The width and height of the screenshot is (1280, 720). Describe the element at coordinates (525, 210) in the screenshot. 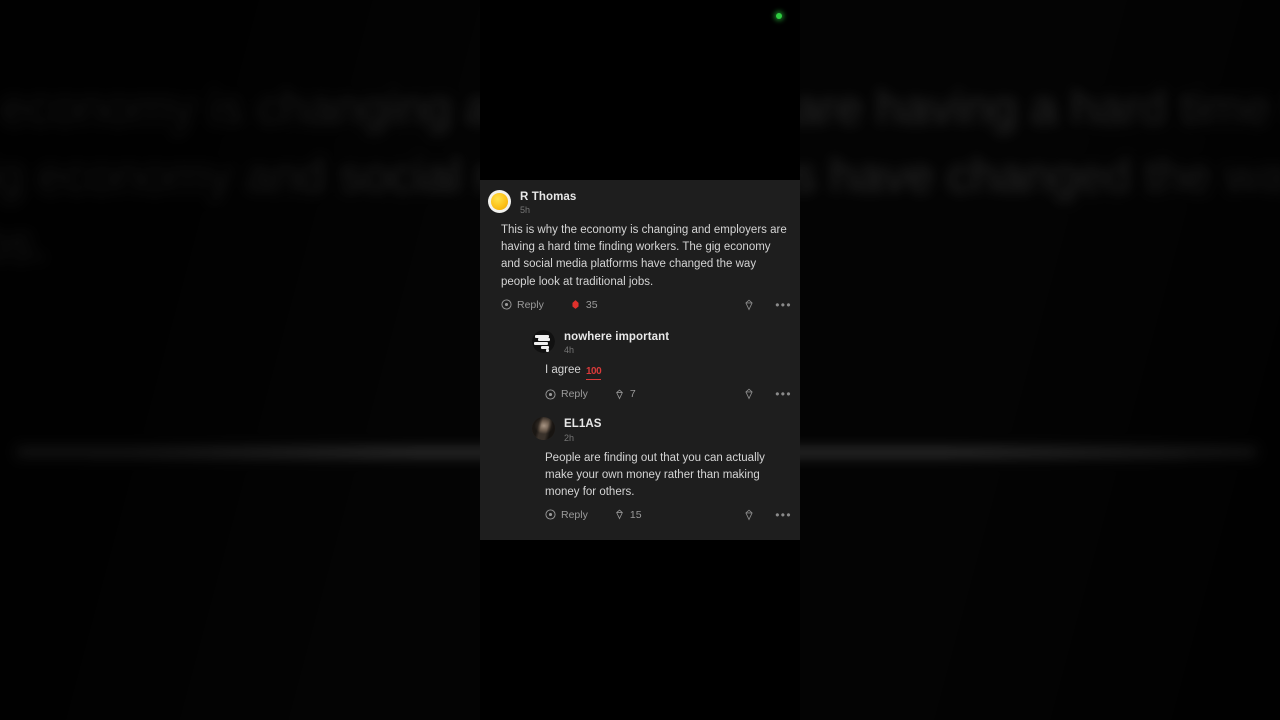

I see `comment-timestamp: 5h` at that location.